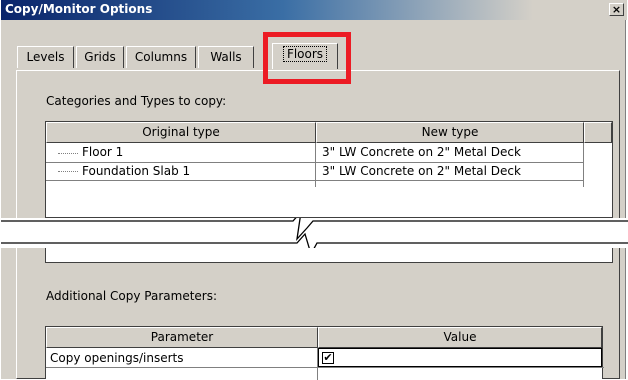  What do you see at coordinates (136, 101) in the screenshot?
I see `types-section-label: Categories and Types to copy:` at bounding box center [136, 101].